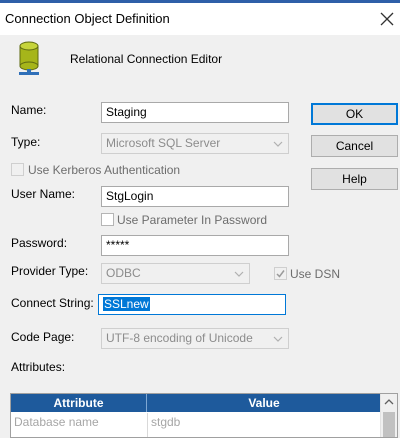 The width and height of the screenshot is (400, 438). I want to click on use-parameter-label: Use Parameter In Password, so click(192, 220).